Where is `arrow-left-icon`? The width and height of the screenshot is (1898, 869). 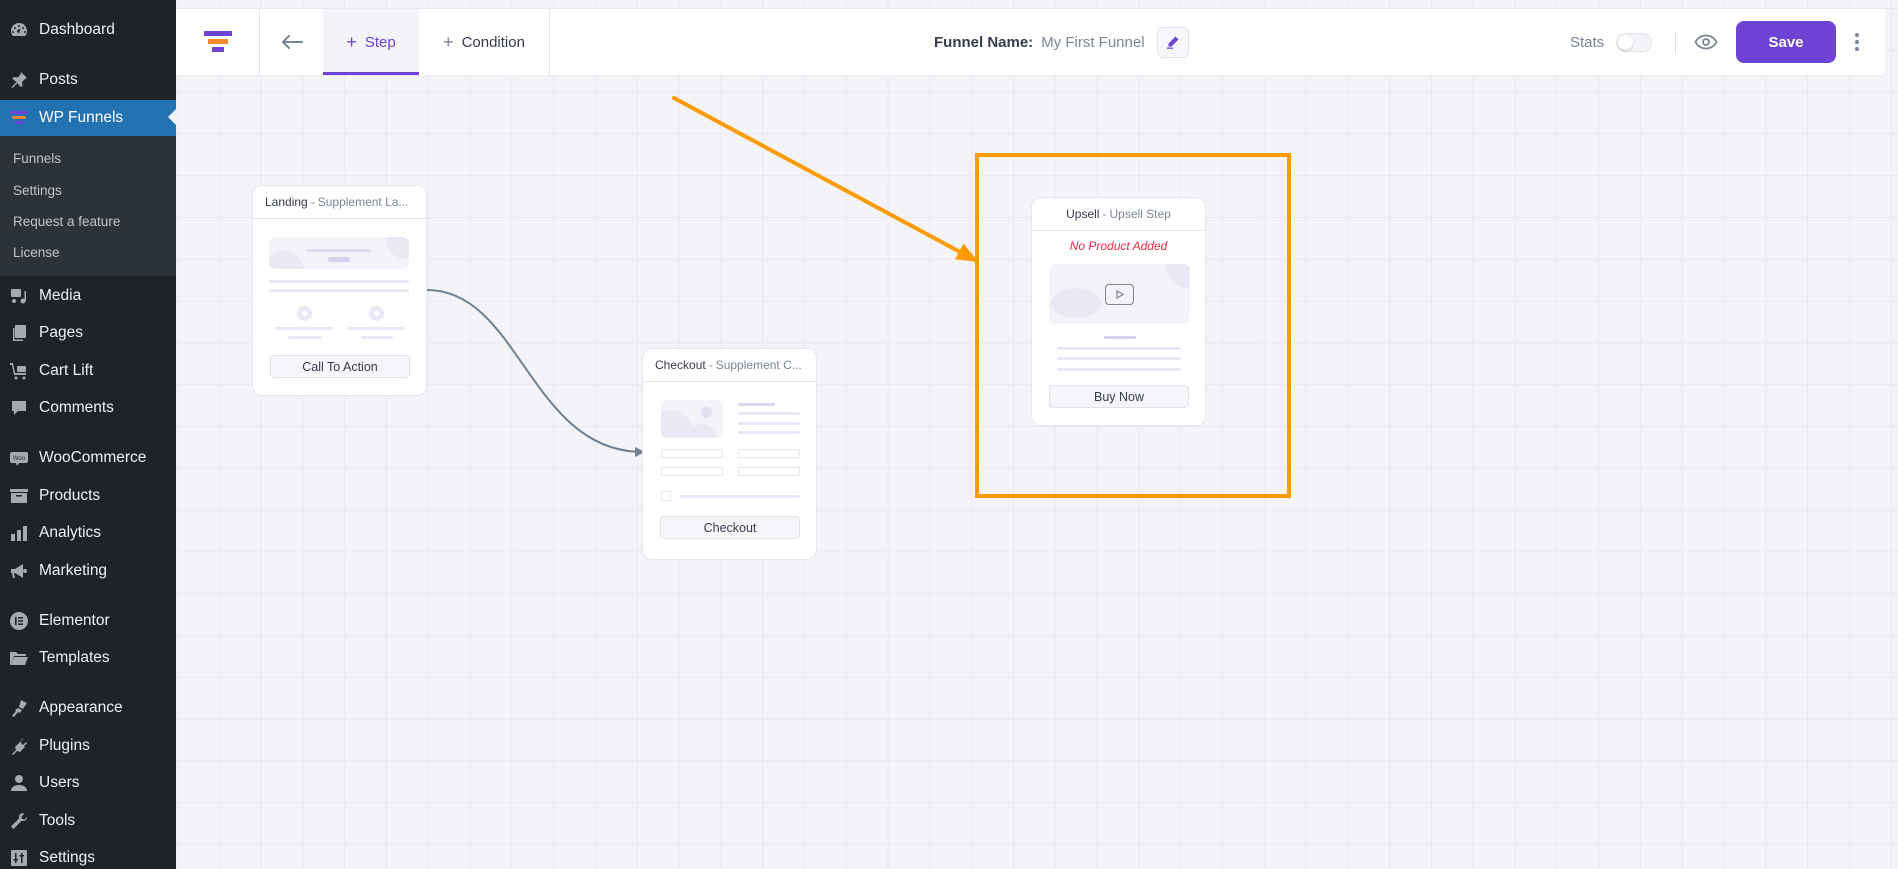 arrow-left-icon is located at coordinates (292, 42).